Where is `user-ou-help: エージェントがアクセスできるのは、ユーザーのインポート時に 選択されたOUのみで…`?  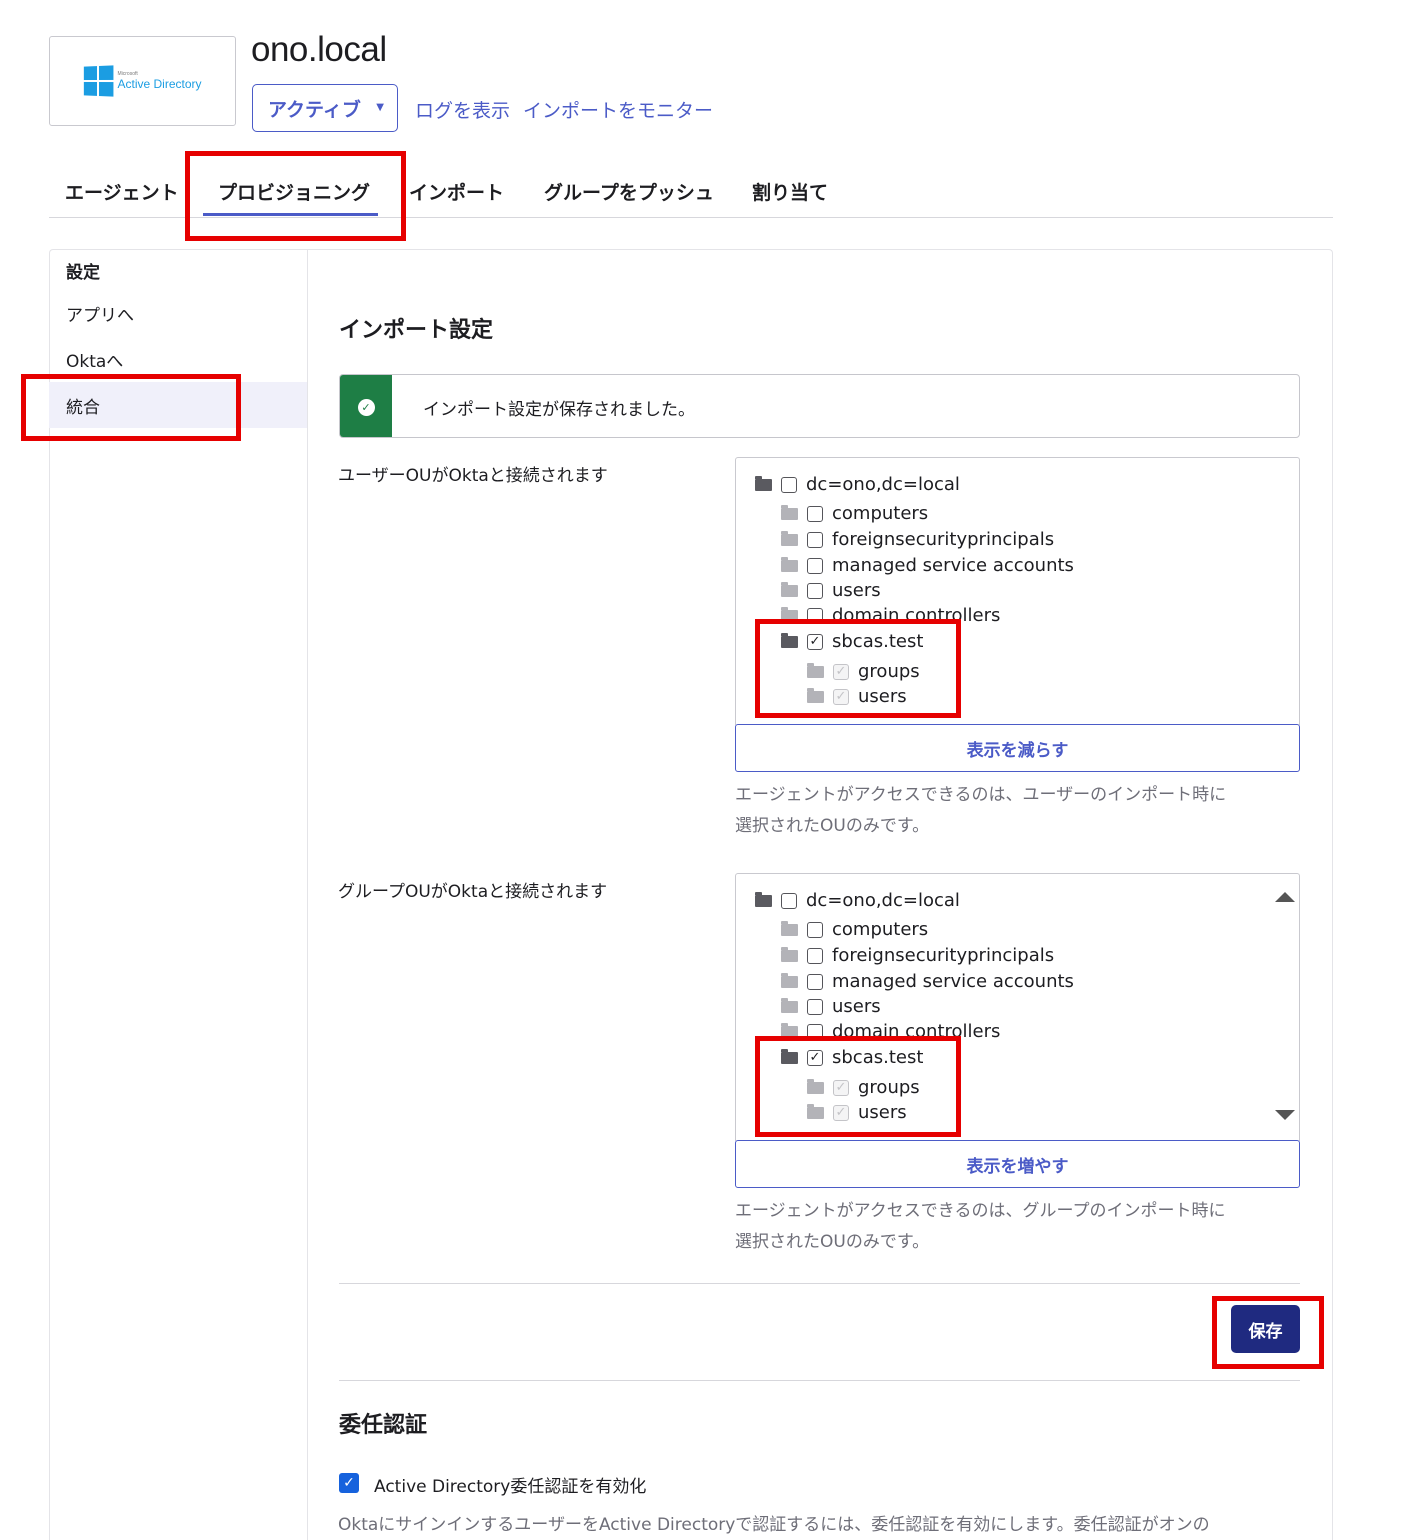 user-ou-help: エージェントがアクセスできるのは、ユーザーのインポート時に 選択されたOUのみで… is located at coordinates (981, 810).